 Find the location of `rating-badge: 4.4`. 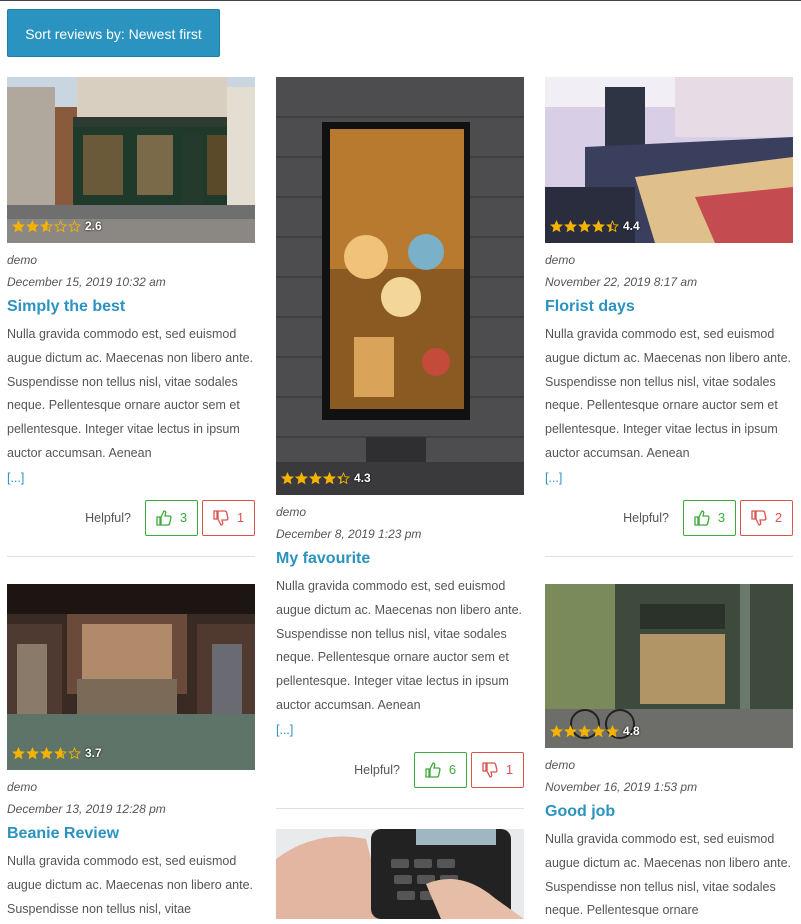

rating-badge: 4.4 is located at coordinates (595, 226).